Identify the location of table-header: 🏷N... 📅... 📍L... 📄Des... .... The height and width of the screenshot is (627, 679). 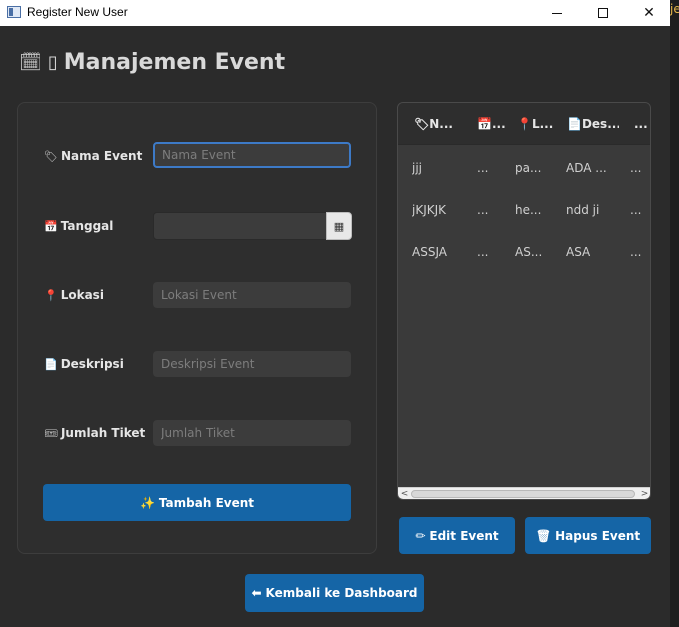
(524, 124).